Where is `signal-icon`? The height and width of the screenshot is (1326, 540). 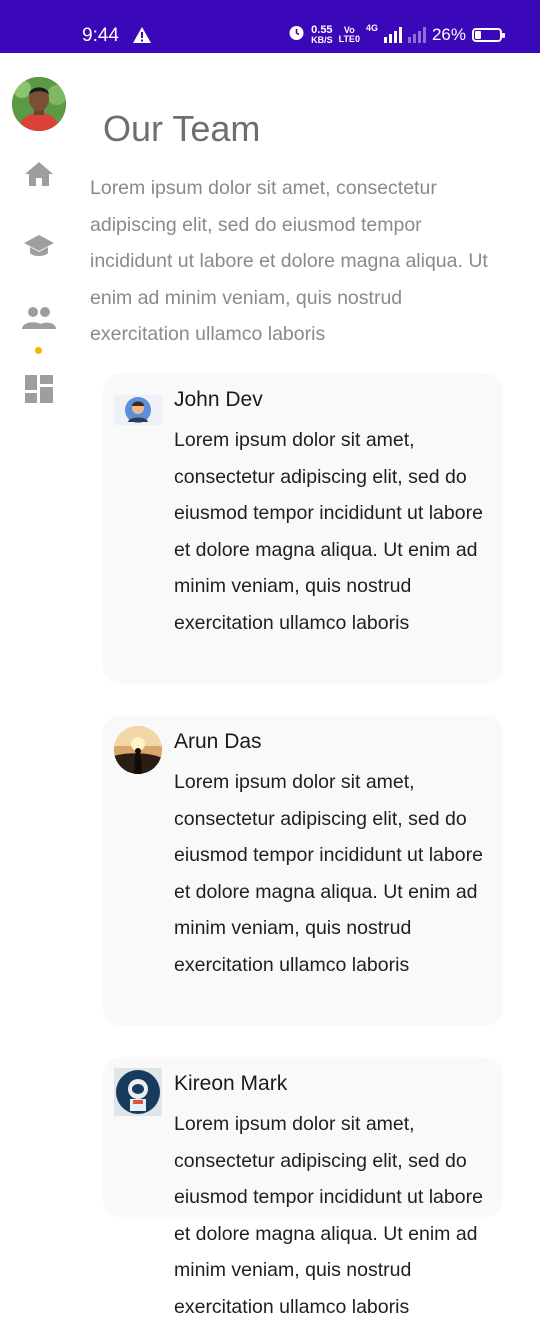
signal-icon is located at coordinates (392, 35).